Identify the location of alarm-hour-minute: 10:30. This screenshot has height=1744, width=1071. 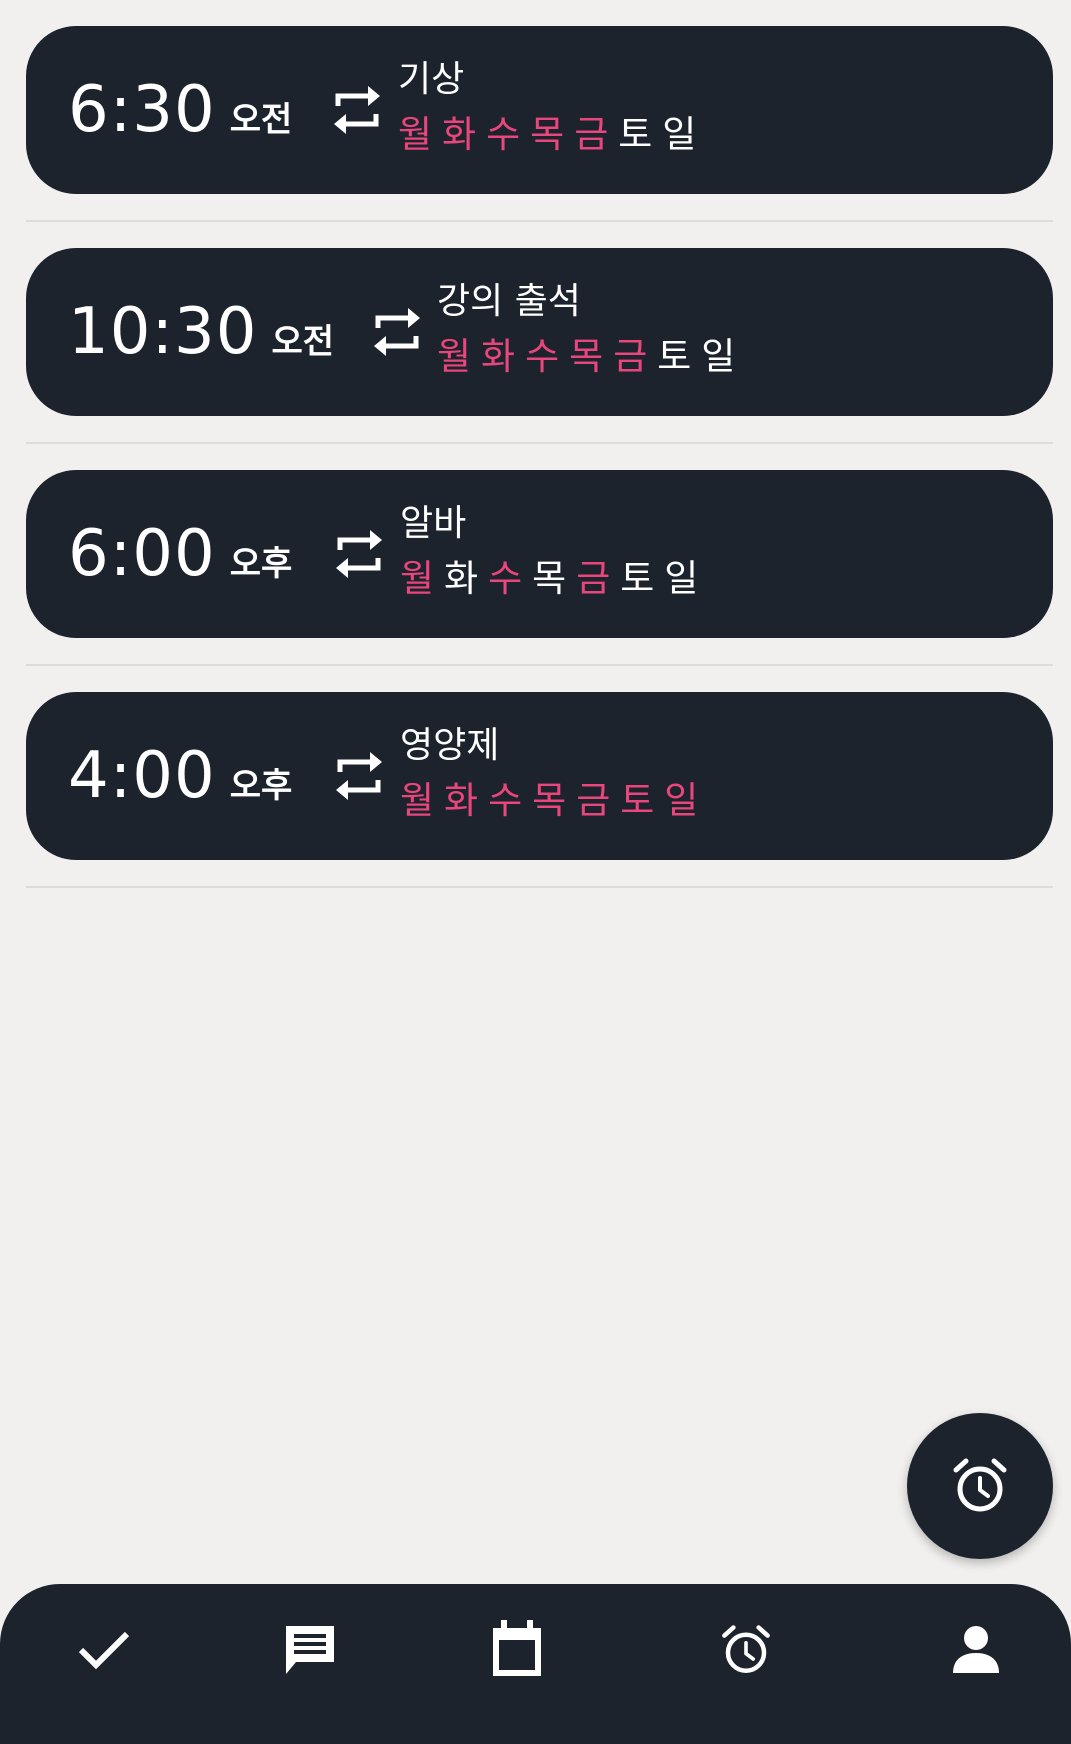
(163, 332).